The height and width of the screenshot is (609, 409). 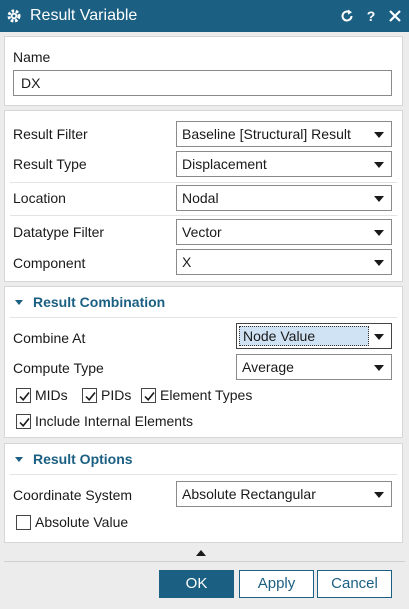 I want to click on result-options-header: Result Options, so click(x=73, y=459).